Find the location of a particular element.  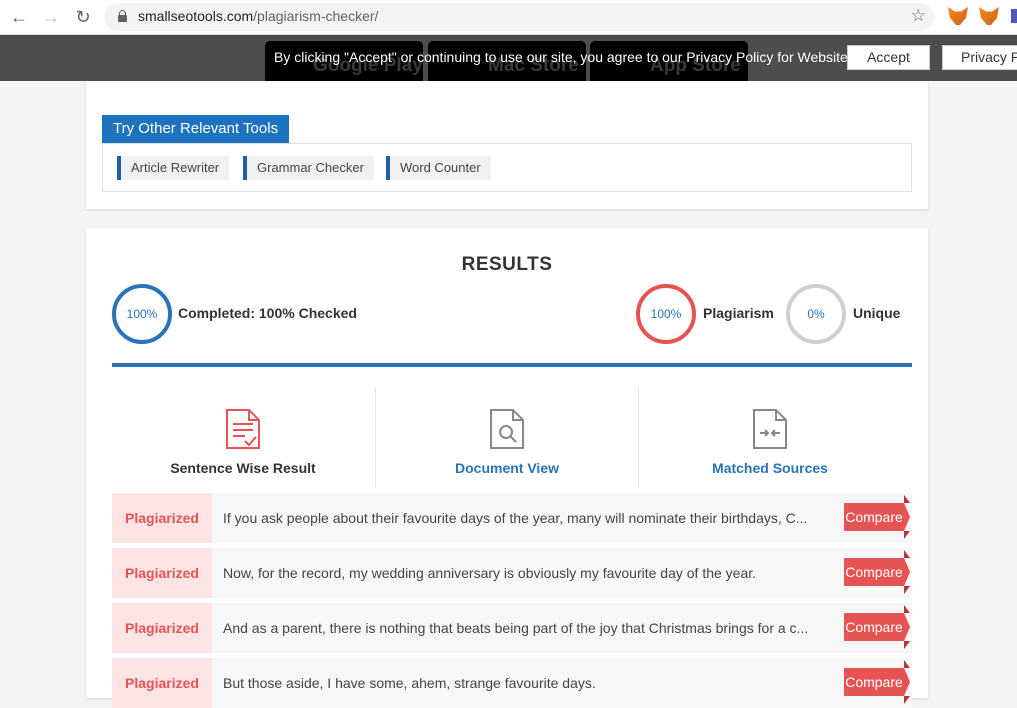

tool-link-word-counter: Word Counter is located at coordinates (438, 168).